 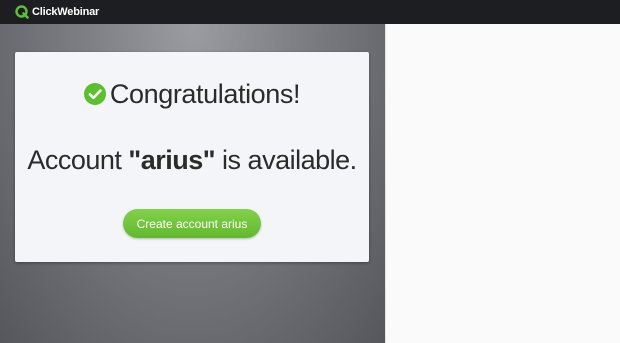 What do you see at coordinates (286, 160) in the screenshot?
I see `message-suffix: is available.` at bounding box center [286, 160].